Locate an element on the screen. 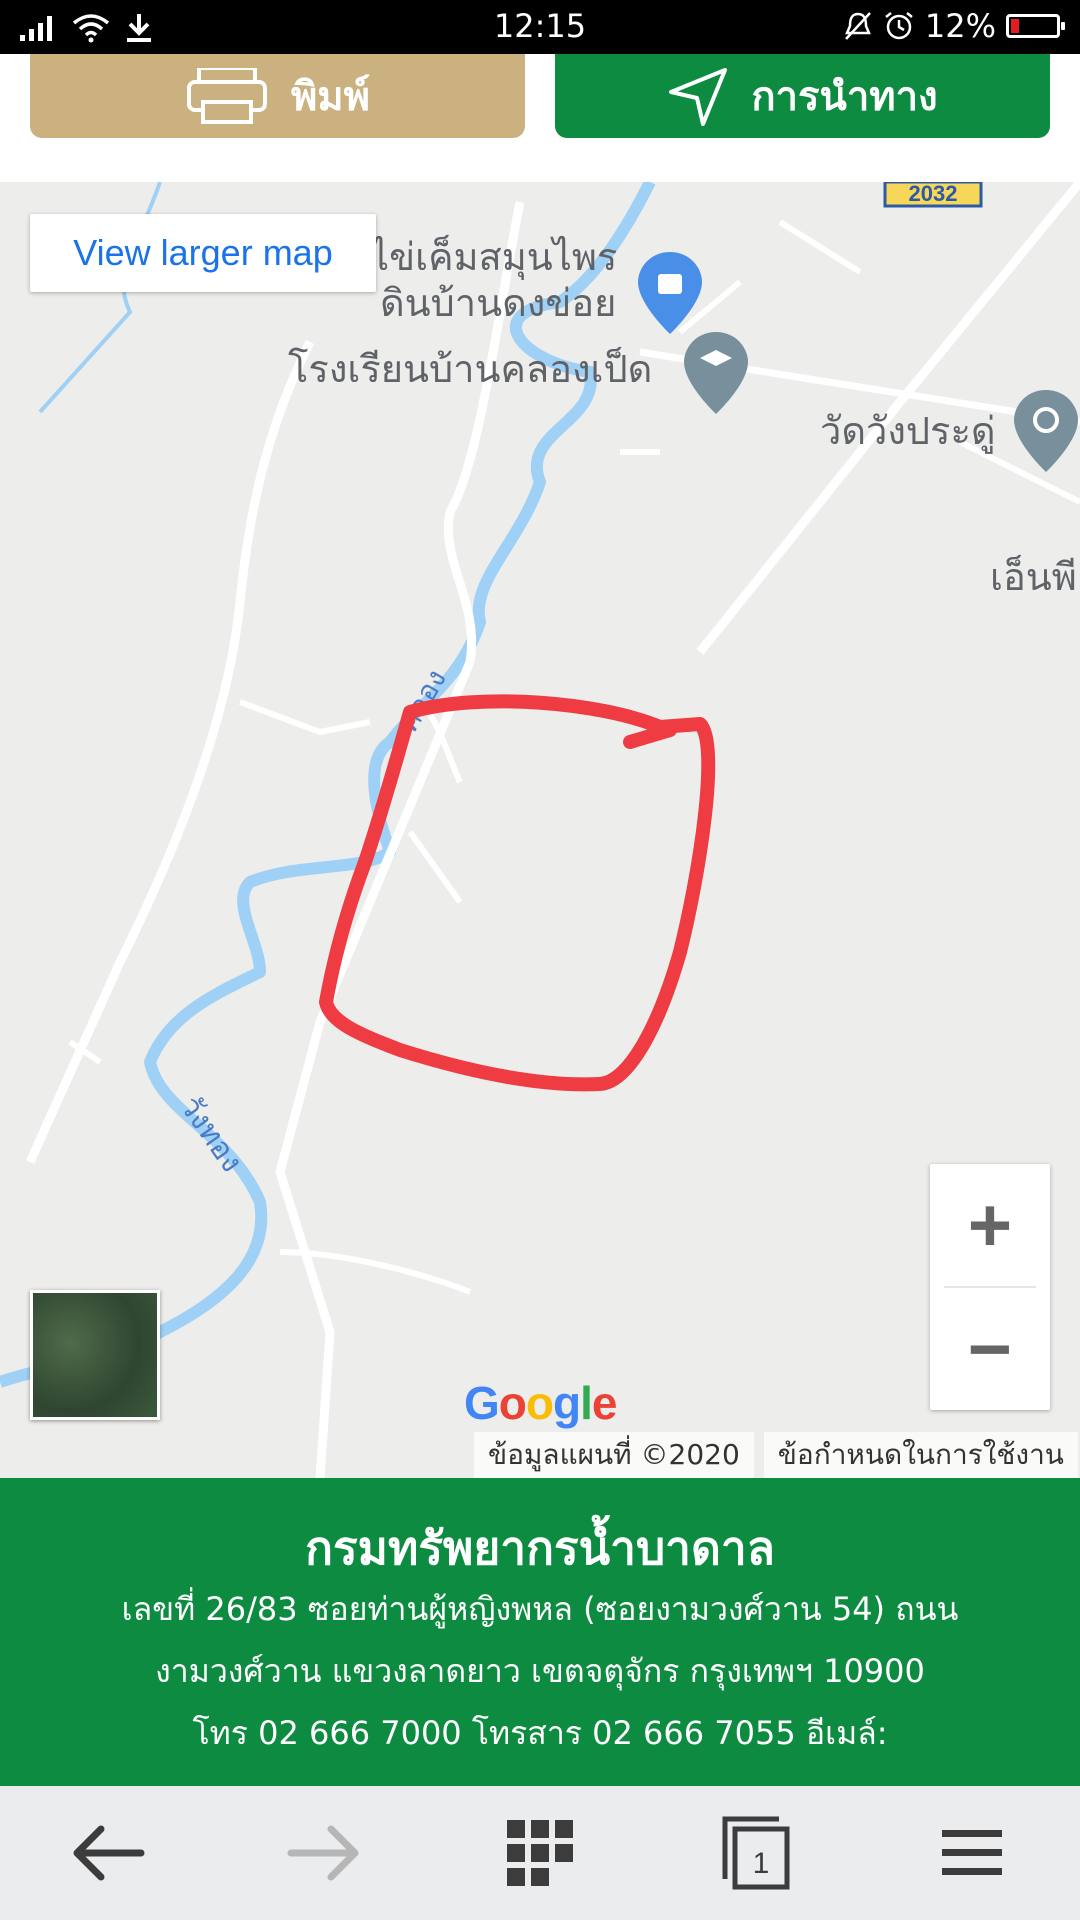  zoom-in-button: + is located at coordinates (990, 1225).